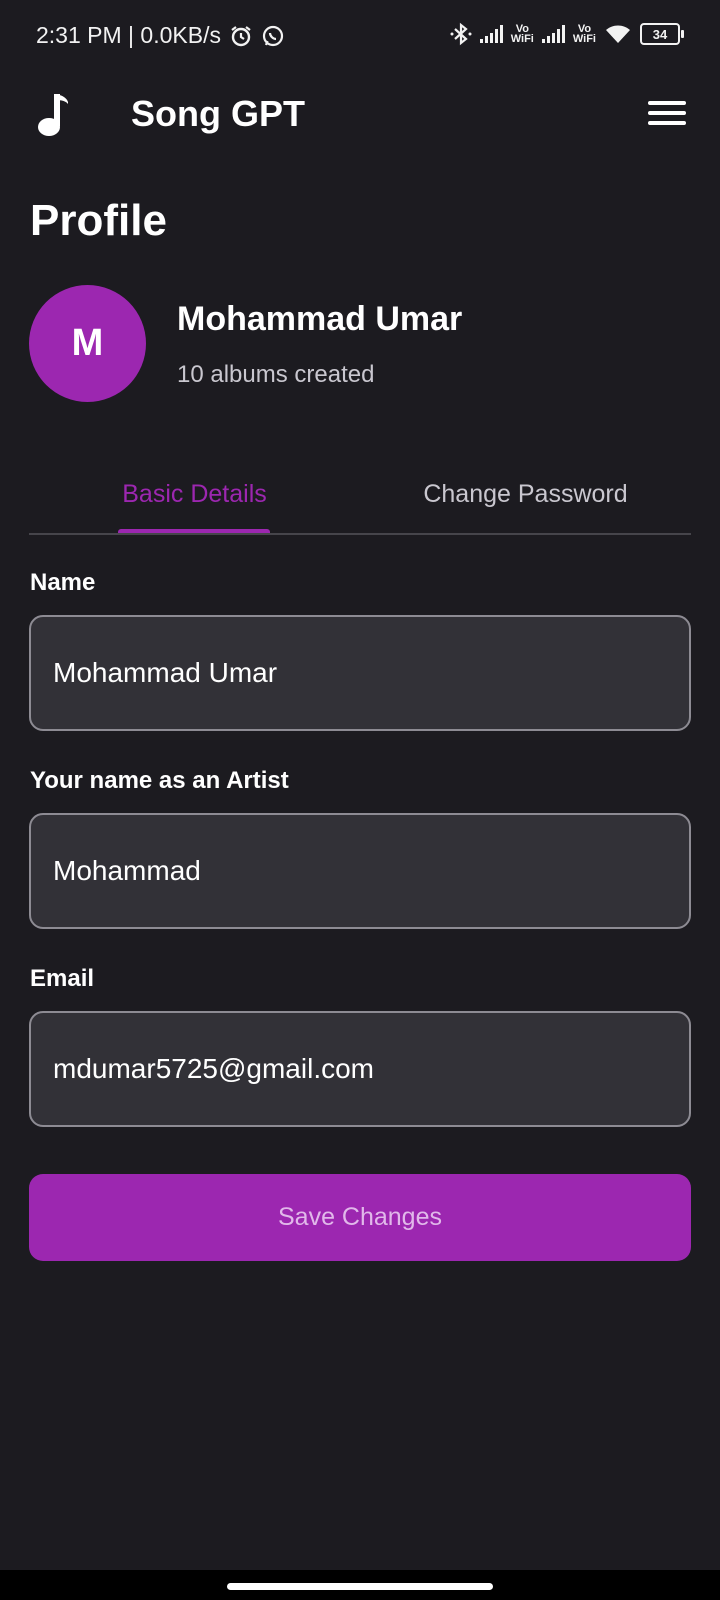 The height and width of the screenshot is (1600, 720). What do you see at coordinates (98, 220) in the screenshot?
I see `page-title: Profile` at bounding box center [98, 220].